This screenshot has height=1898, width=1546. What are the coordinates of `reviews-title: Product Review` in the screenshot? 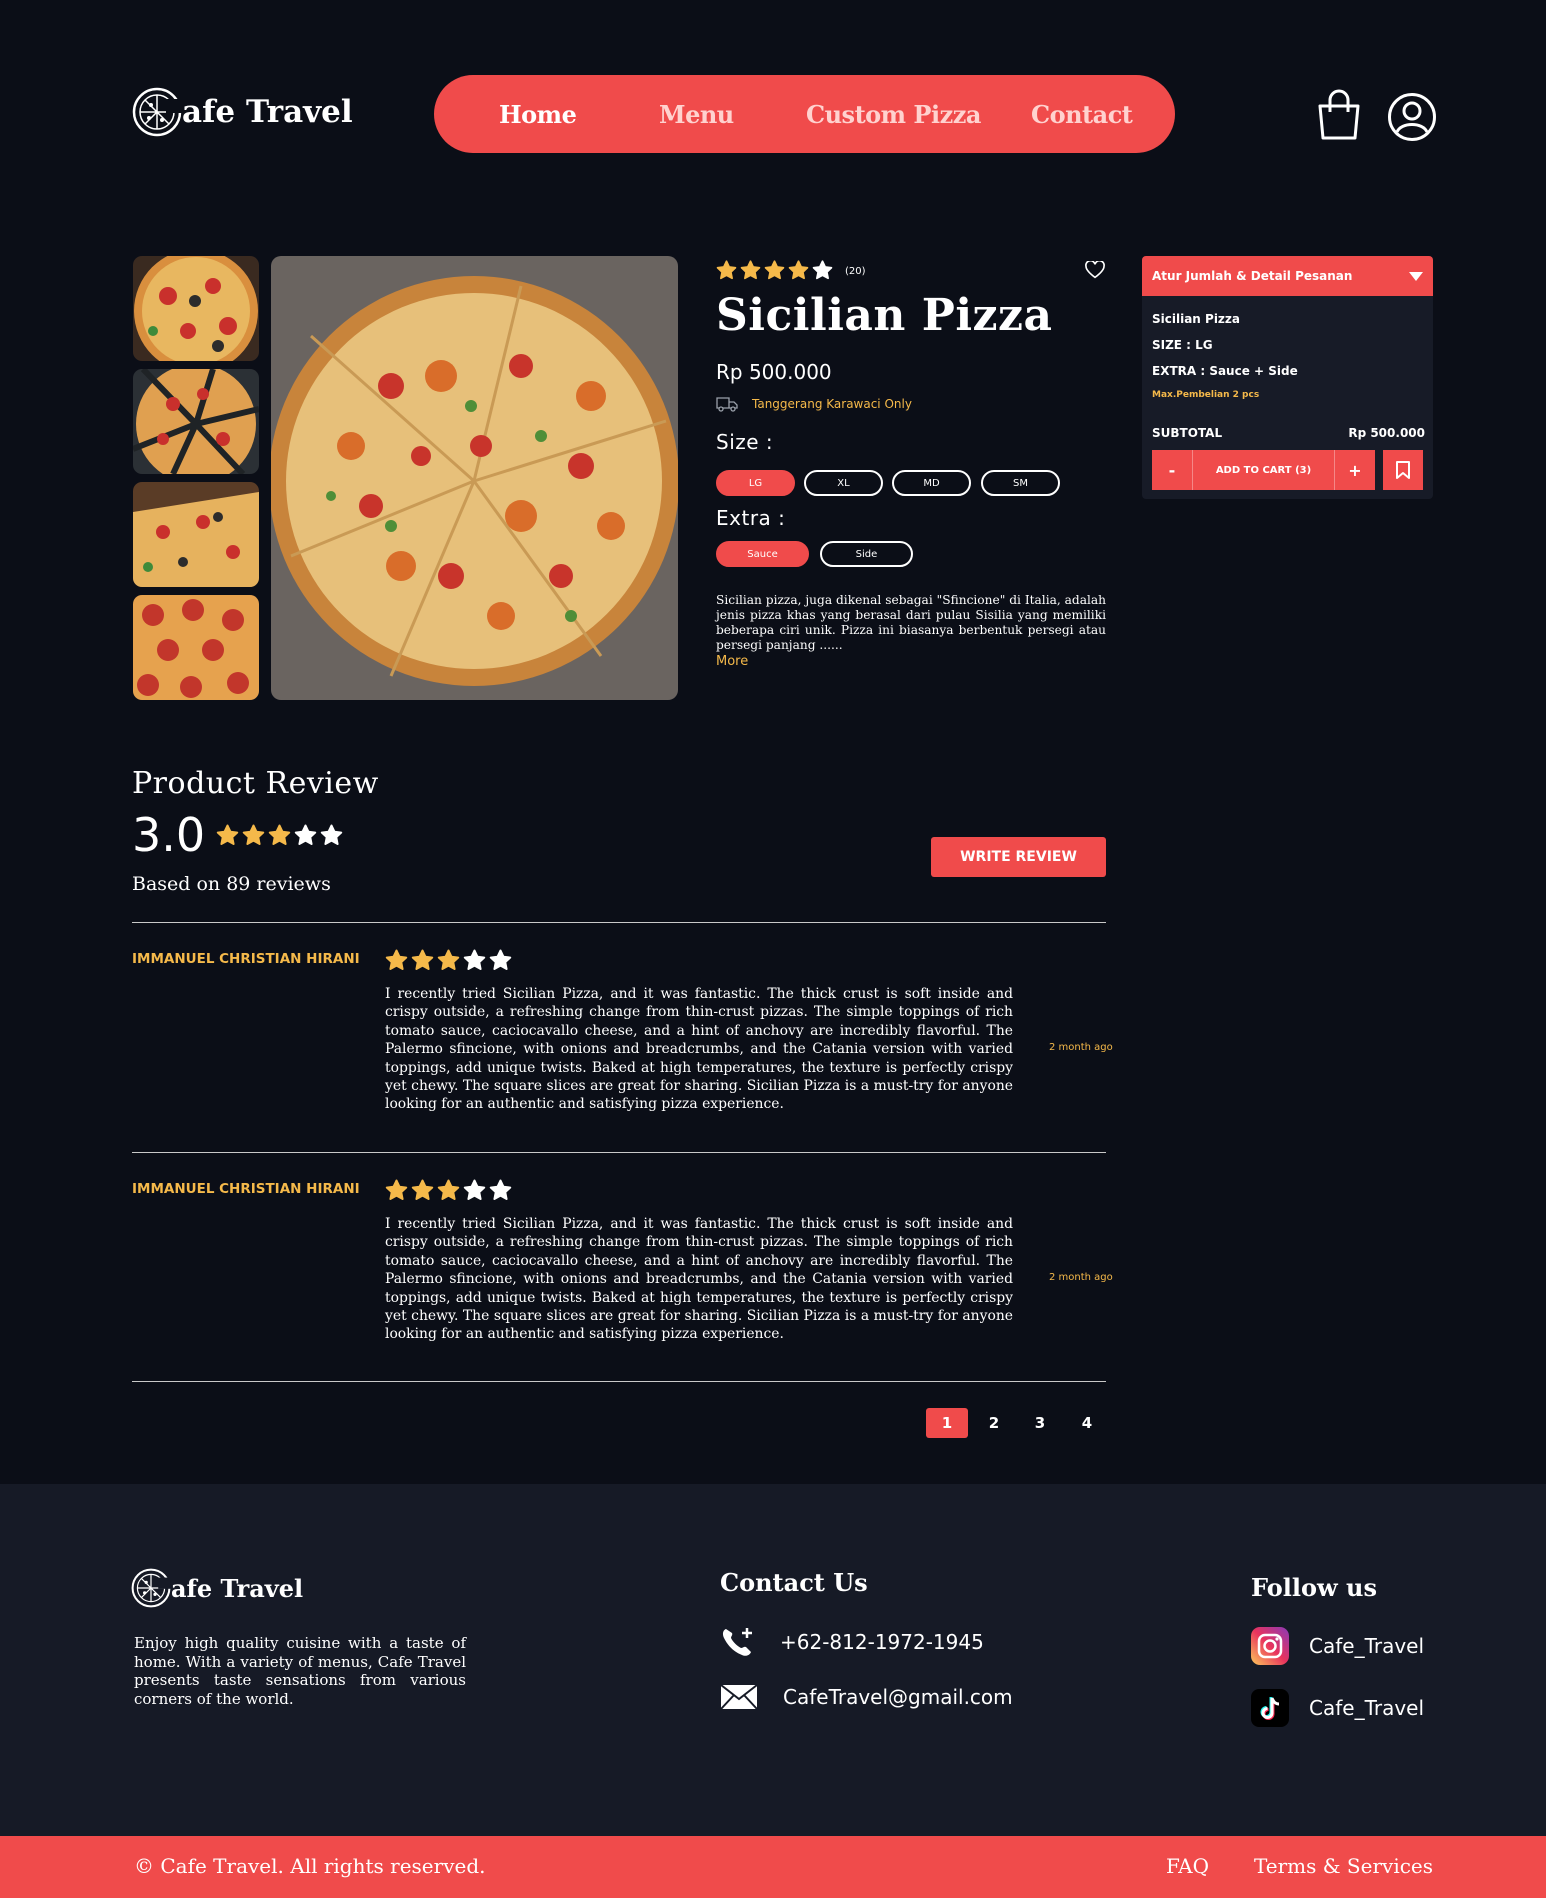 It's located at (255, 783).